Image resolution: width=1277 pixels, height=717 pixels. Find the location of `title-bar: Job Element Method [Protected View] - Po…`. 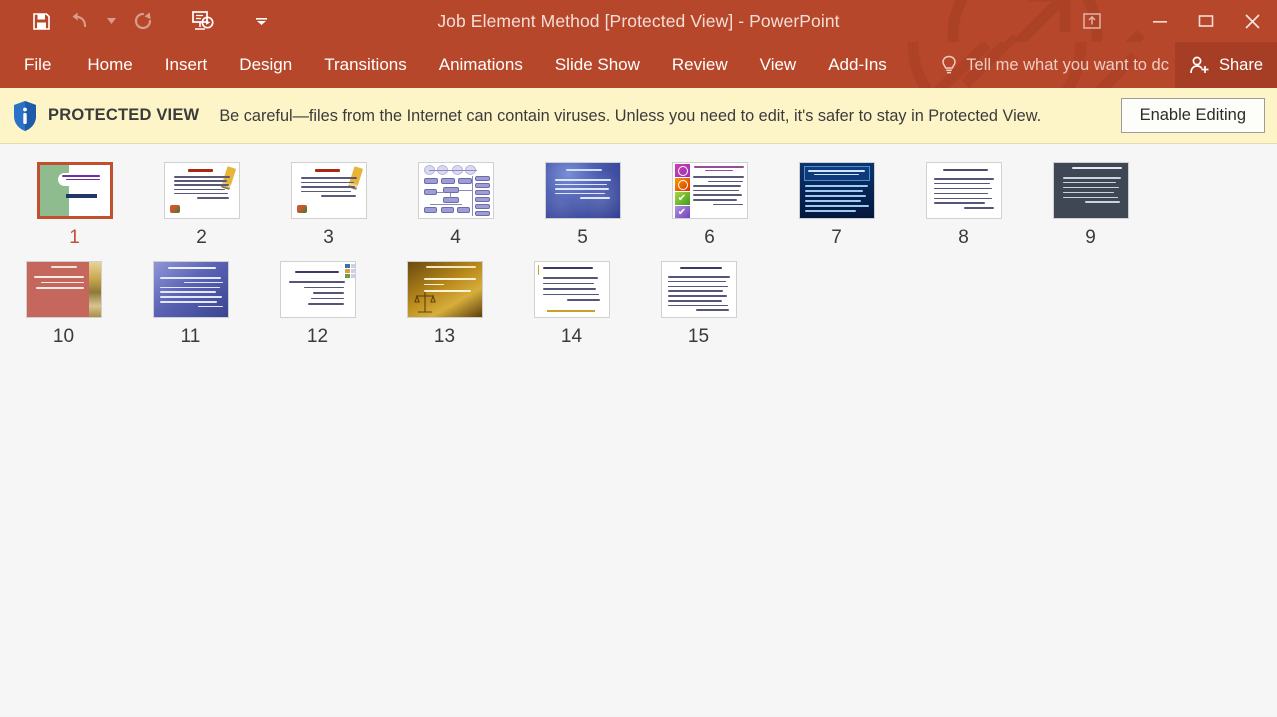

title-bar: Job Element Method [Protected View] - Po… is located at coordinates (638, 21).